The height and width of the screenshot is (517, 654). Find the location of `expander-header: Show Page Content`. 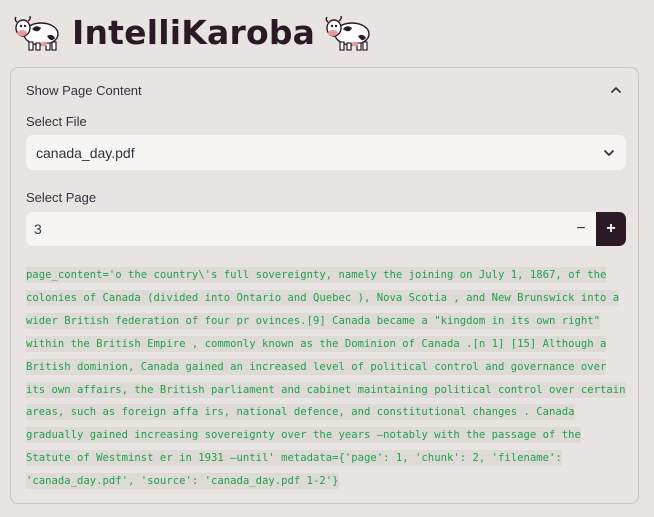

expander-header: Show Page Content is located at coordinates (324, 90).